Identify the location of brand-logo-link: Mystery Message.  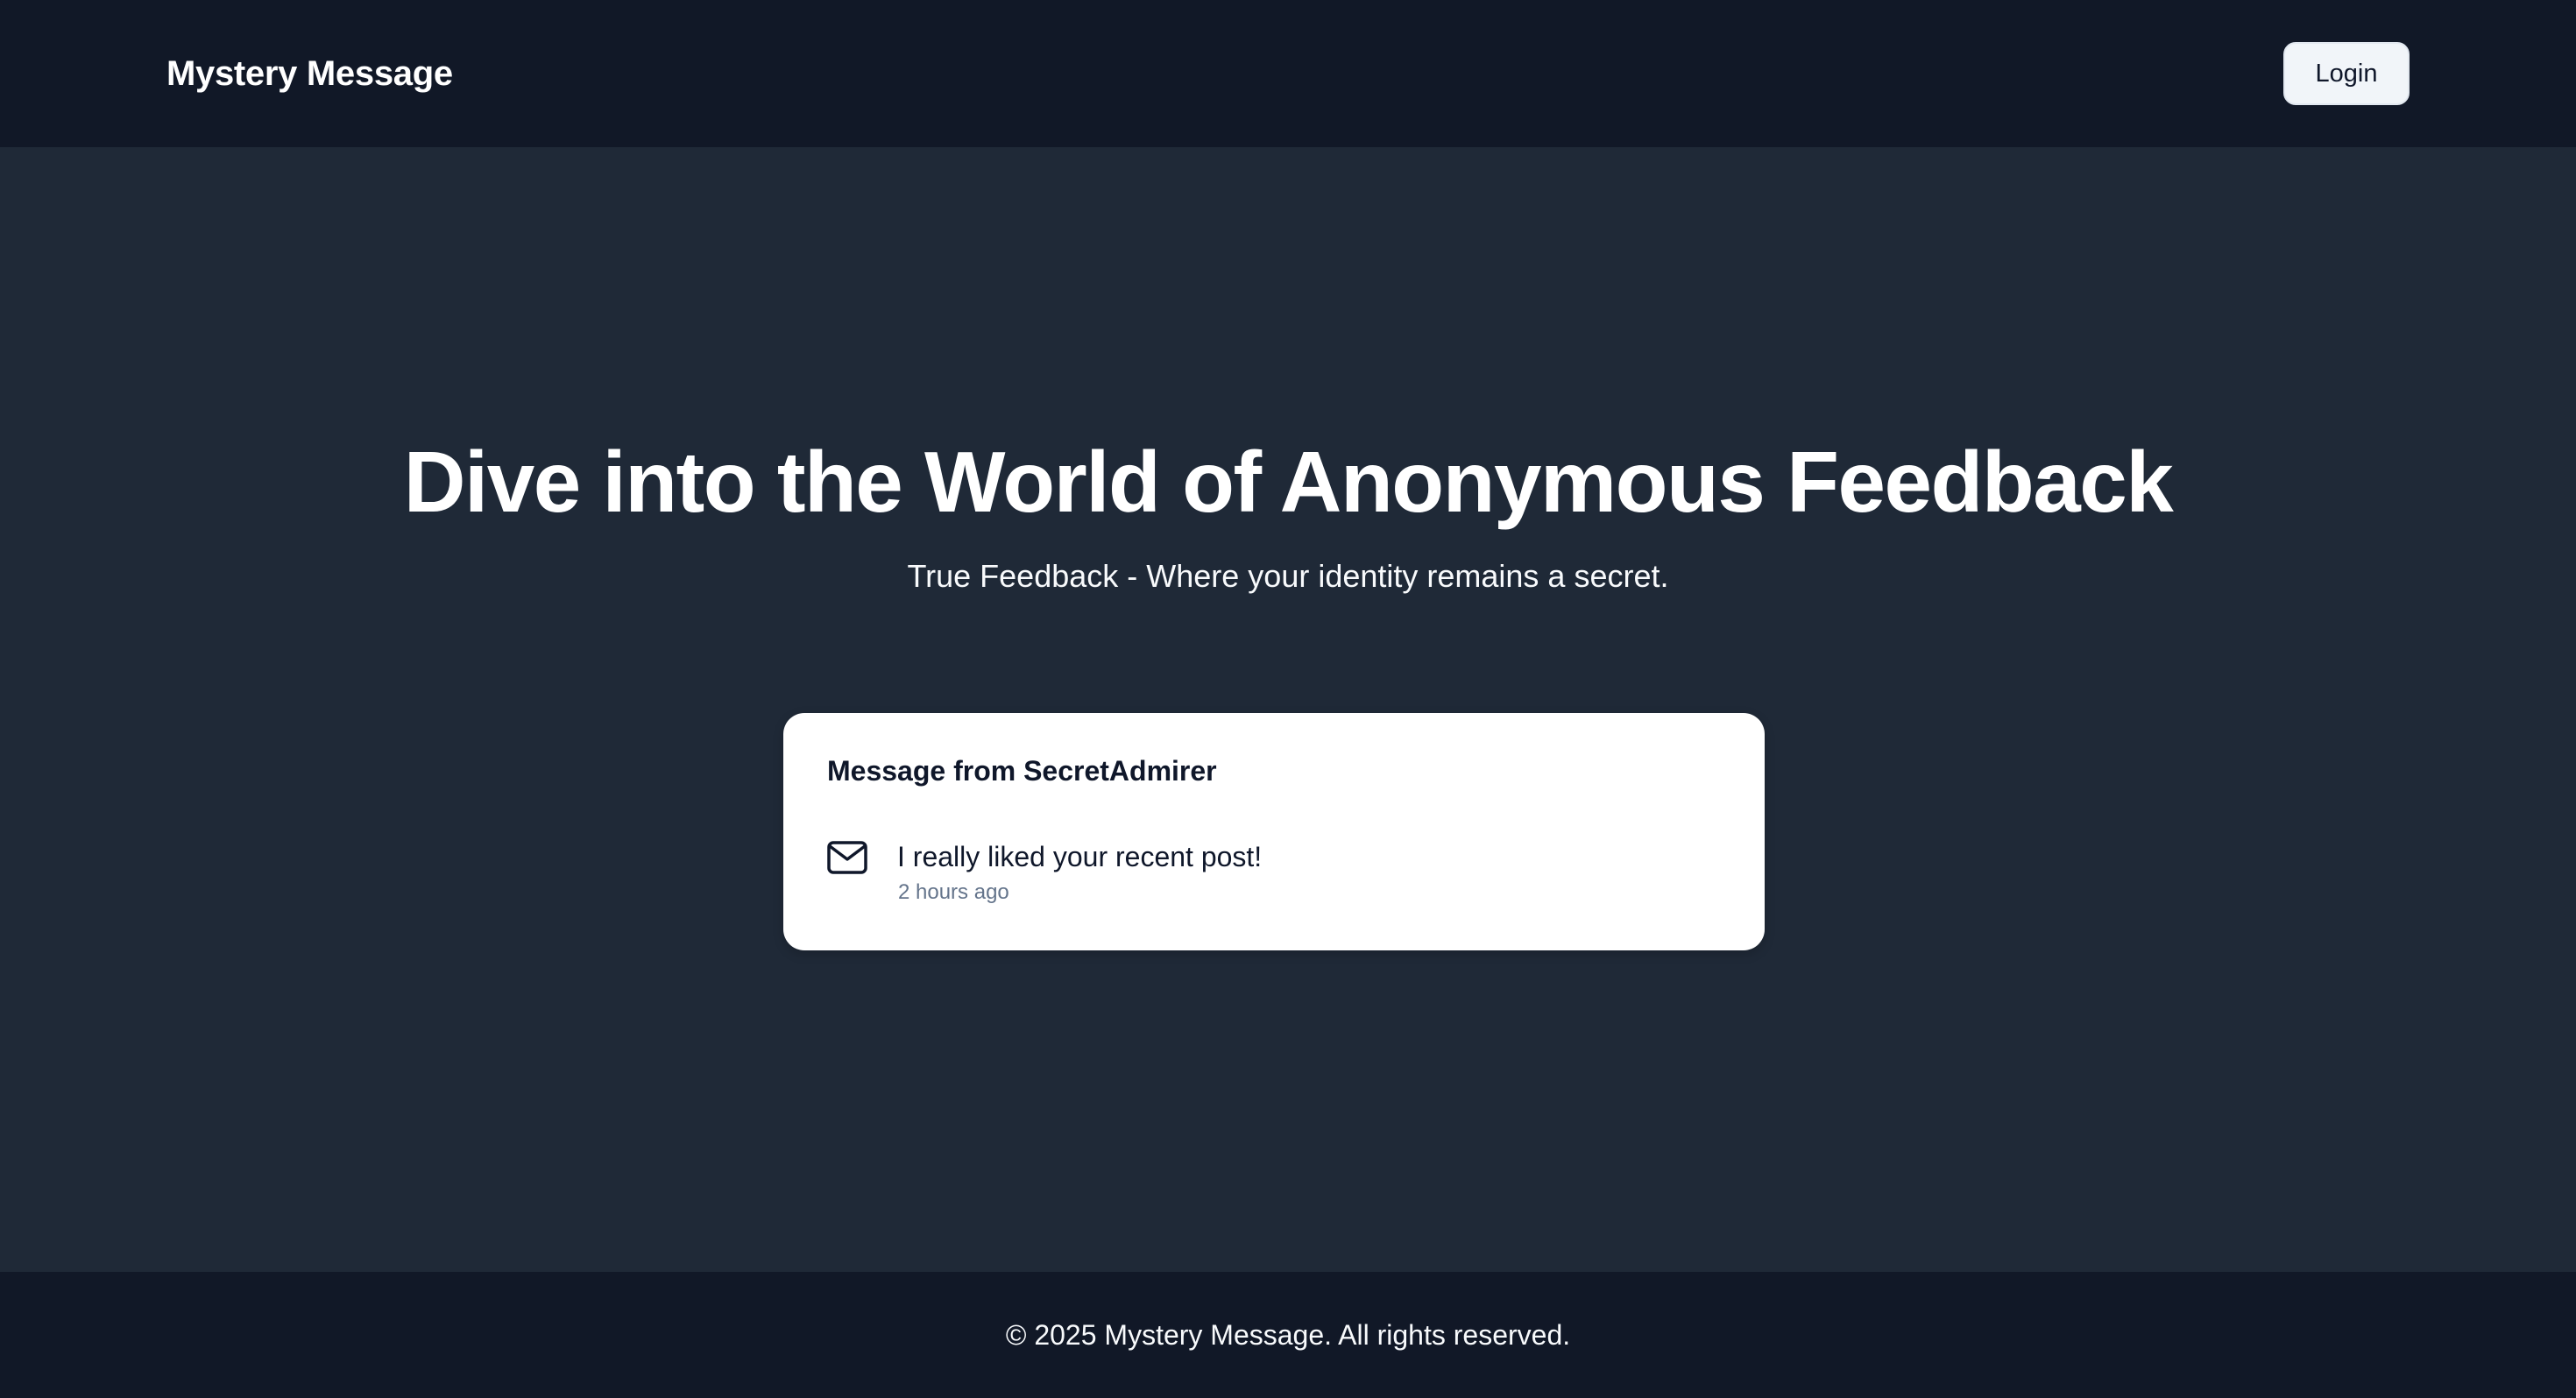
(309, 73).